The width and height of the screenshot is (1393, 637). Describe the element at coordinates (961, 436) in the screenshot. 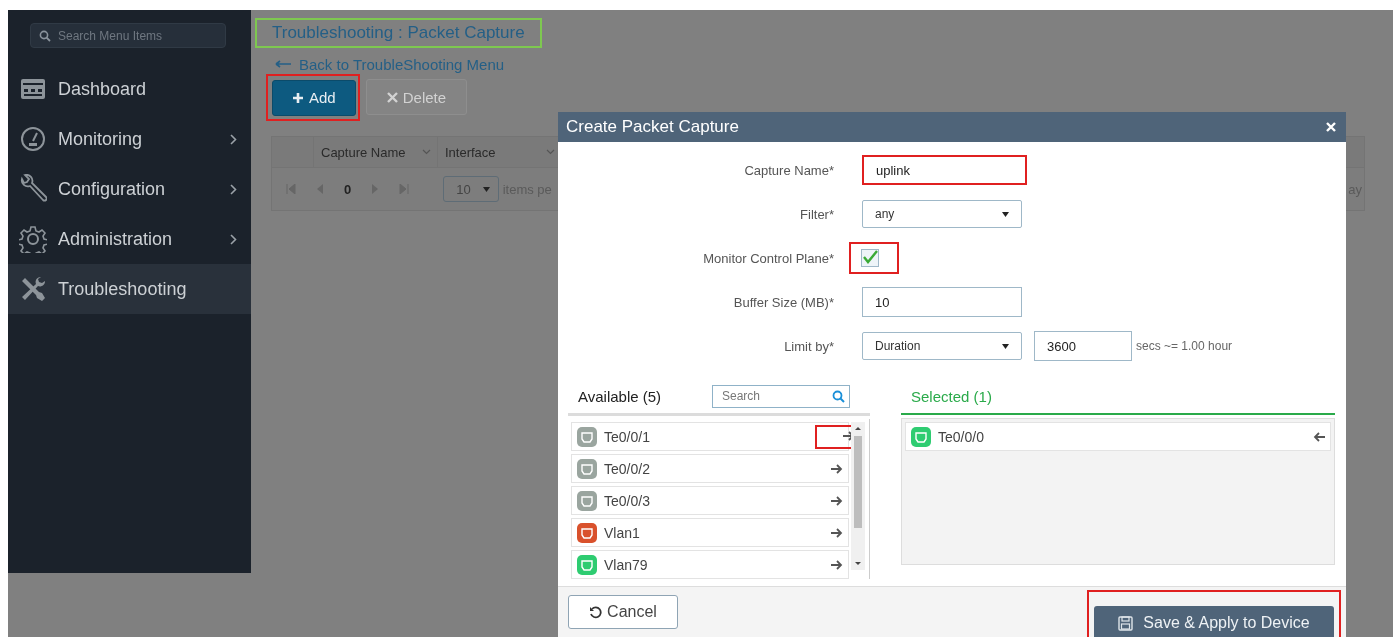

I see `interface-name: Te0/0/0` at that location.